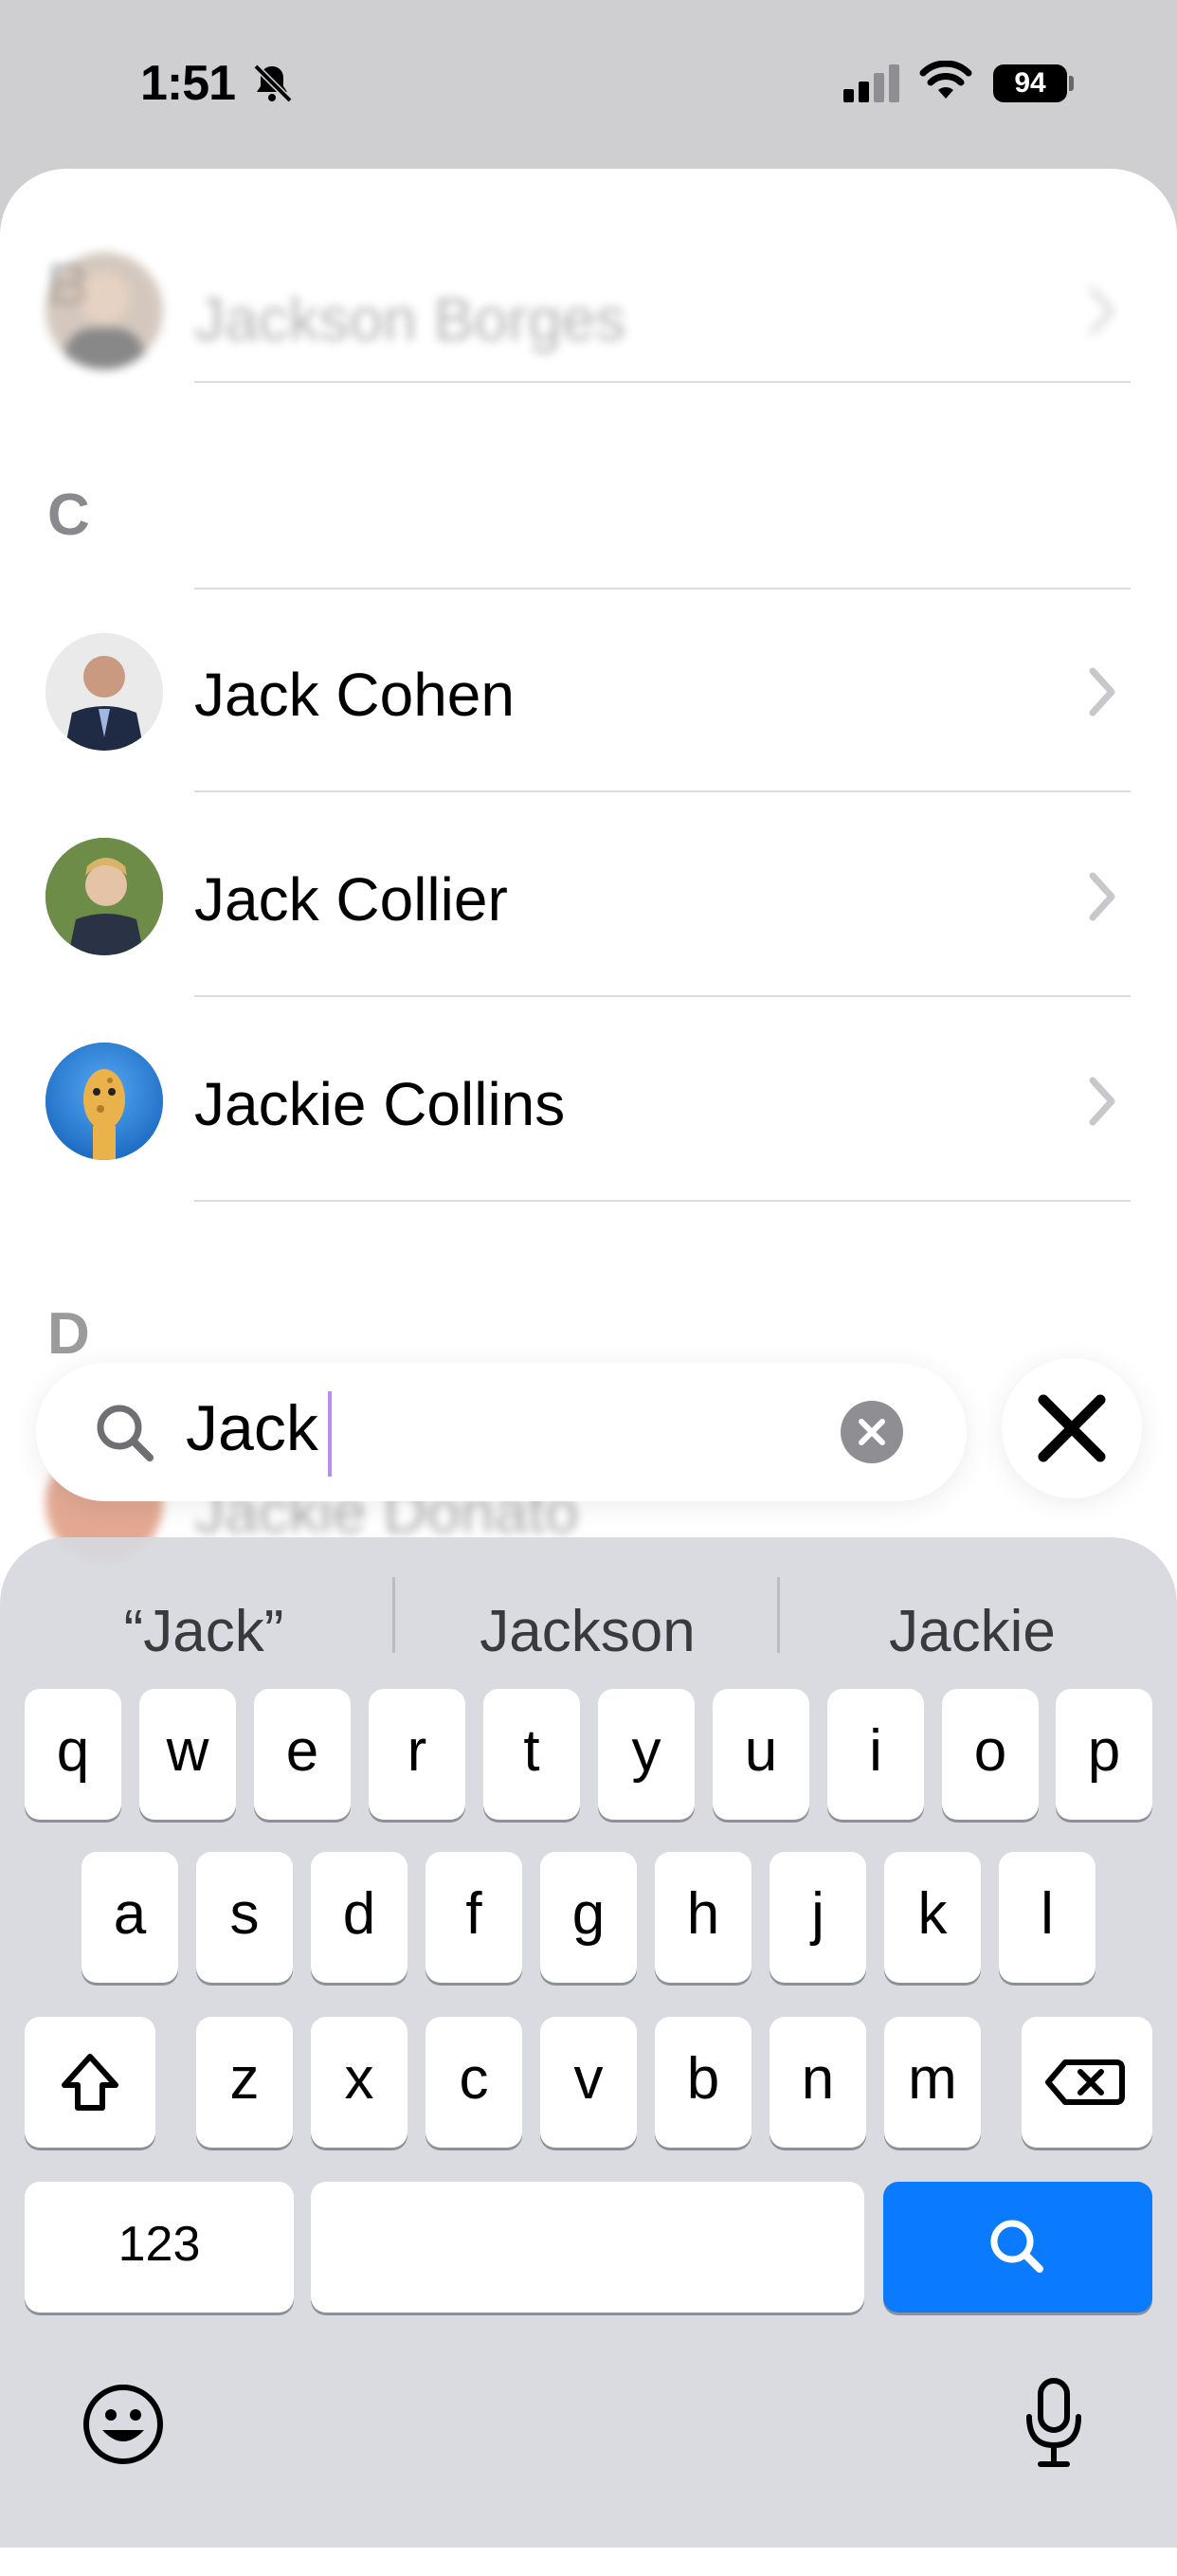 This screenshot has height=2576, width=1177. I want to click on key-q: q, so click(73, 1754).